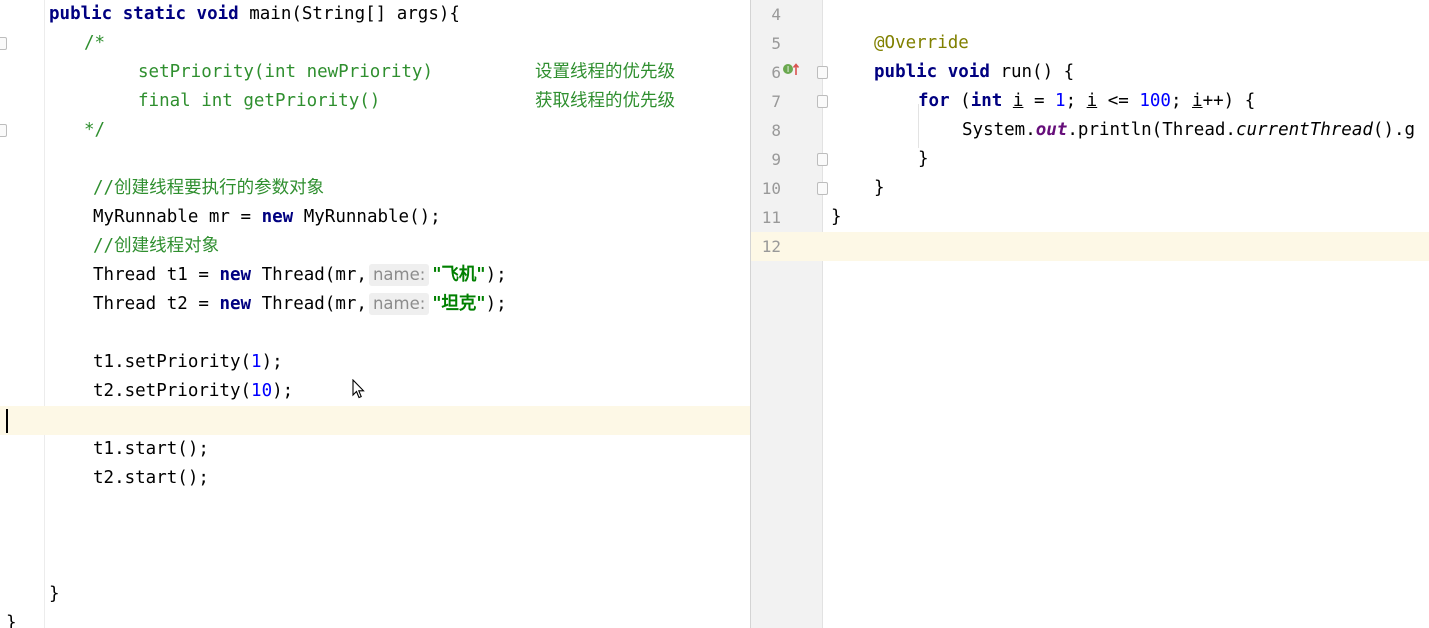 The image size is (1429, 628). I want to click on code-line: 5 @Override, so click(1090, 43).